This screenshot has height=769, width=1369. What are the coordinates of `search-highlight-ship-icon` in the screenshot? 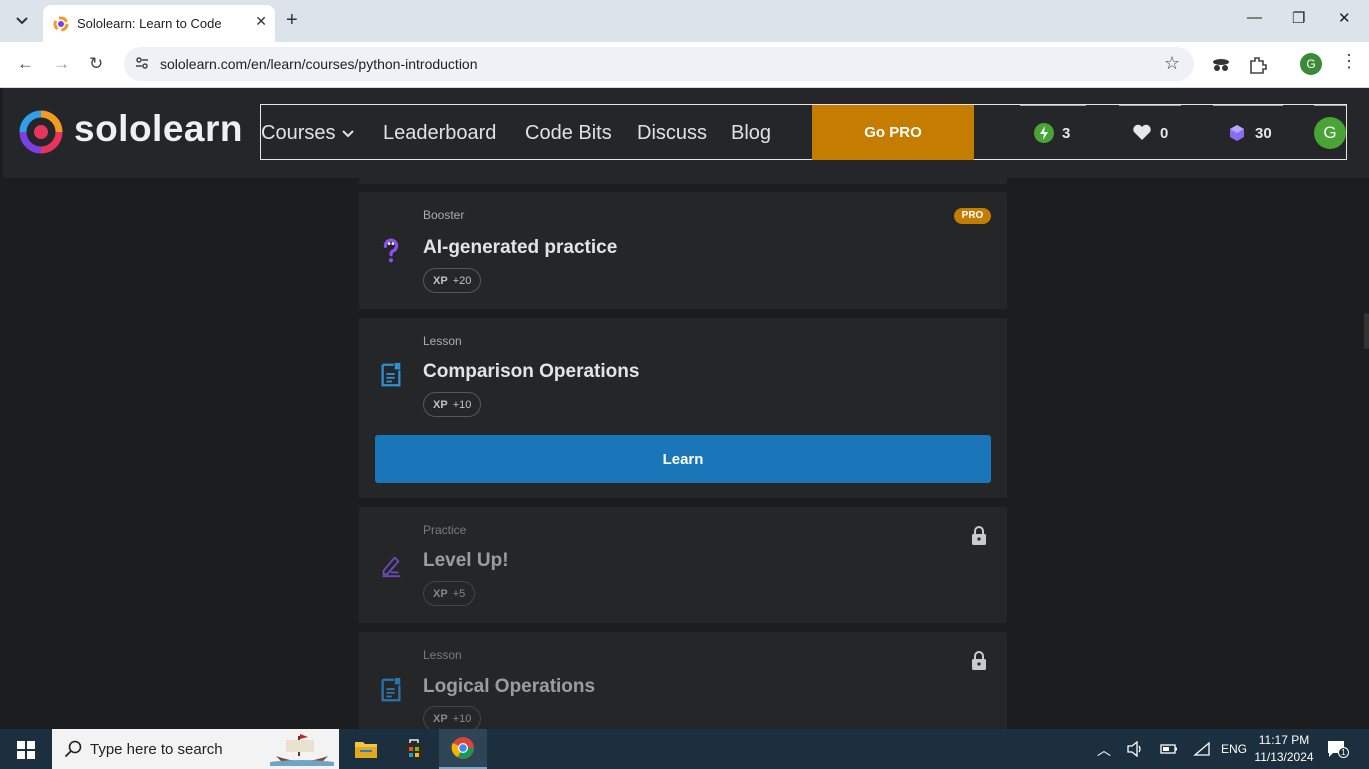 It's located at (302, 750).